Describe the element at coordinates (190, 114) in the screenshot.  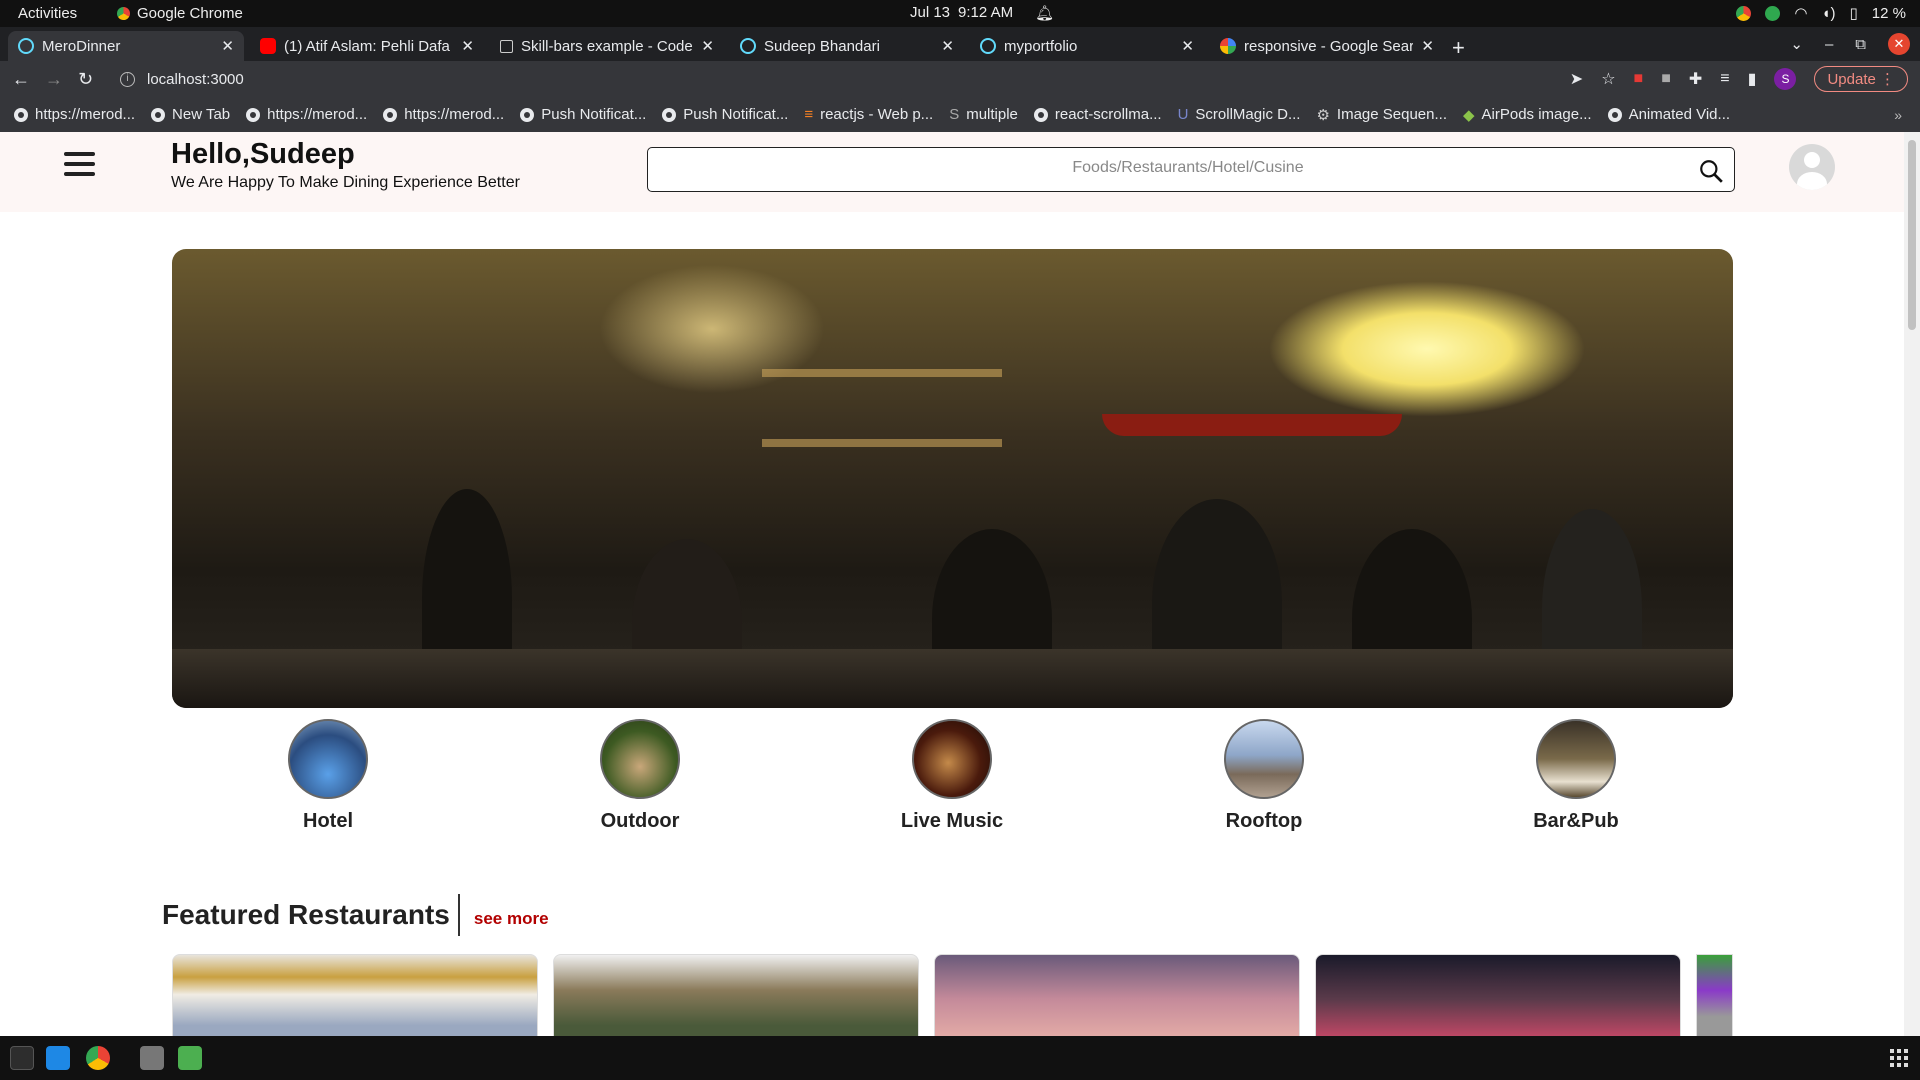
I see `bookmark-item: New Tab` at that location.